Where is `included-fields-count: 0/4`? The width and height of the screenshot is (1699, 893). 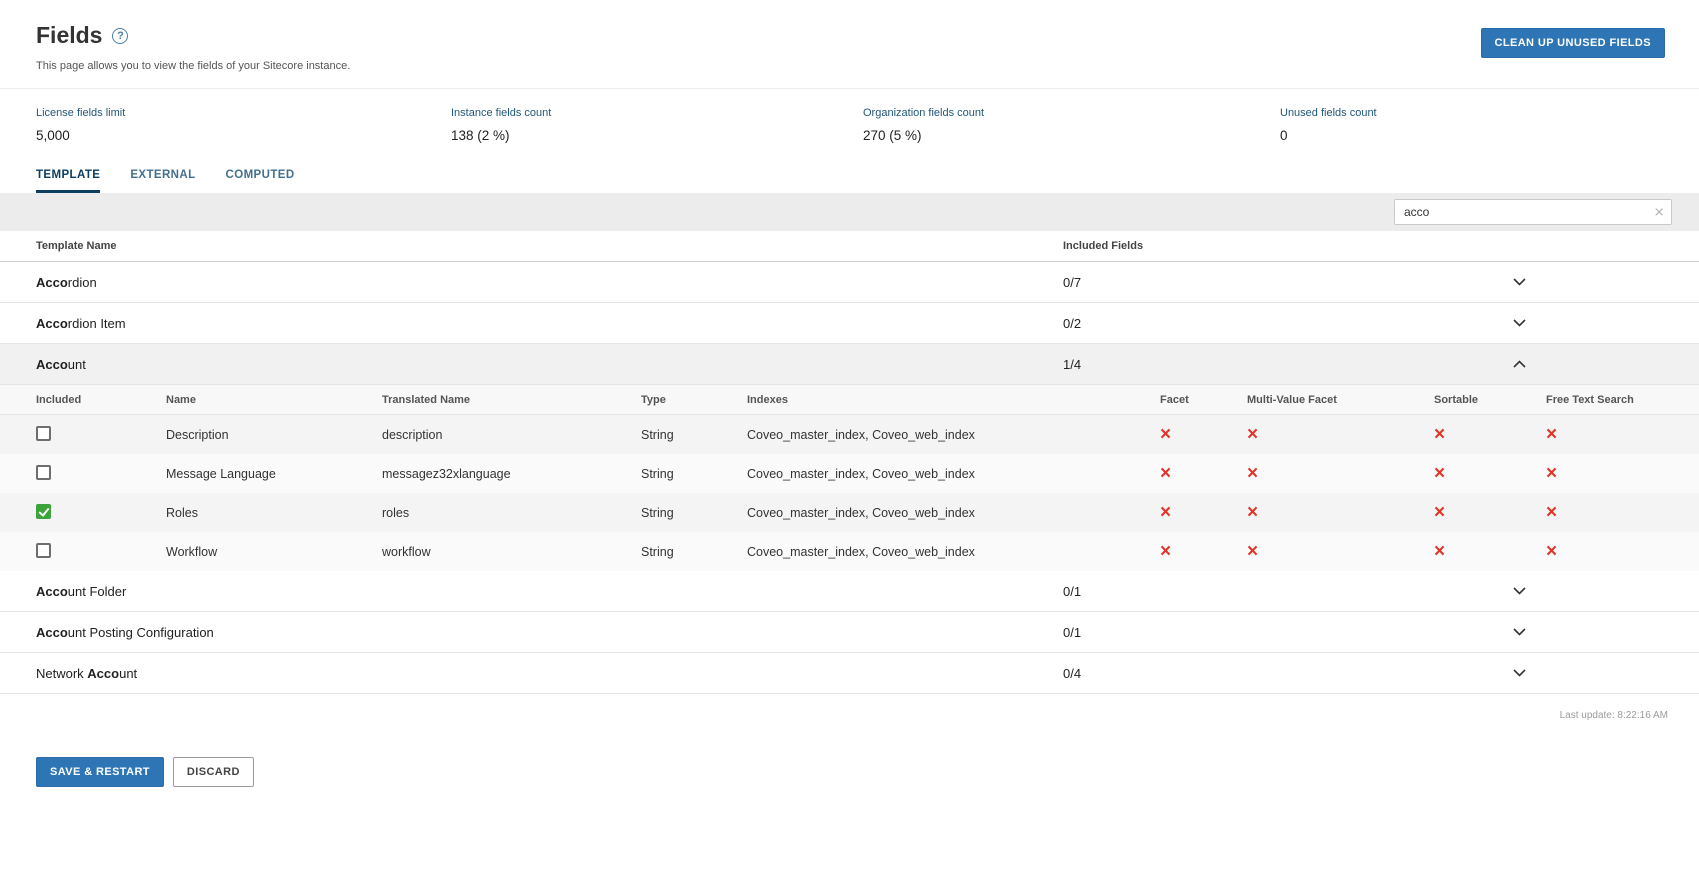 included-fields-count: 0/4 is located at coordinates (1072, 673).